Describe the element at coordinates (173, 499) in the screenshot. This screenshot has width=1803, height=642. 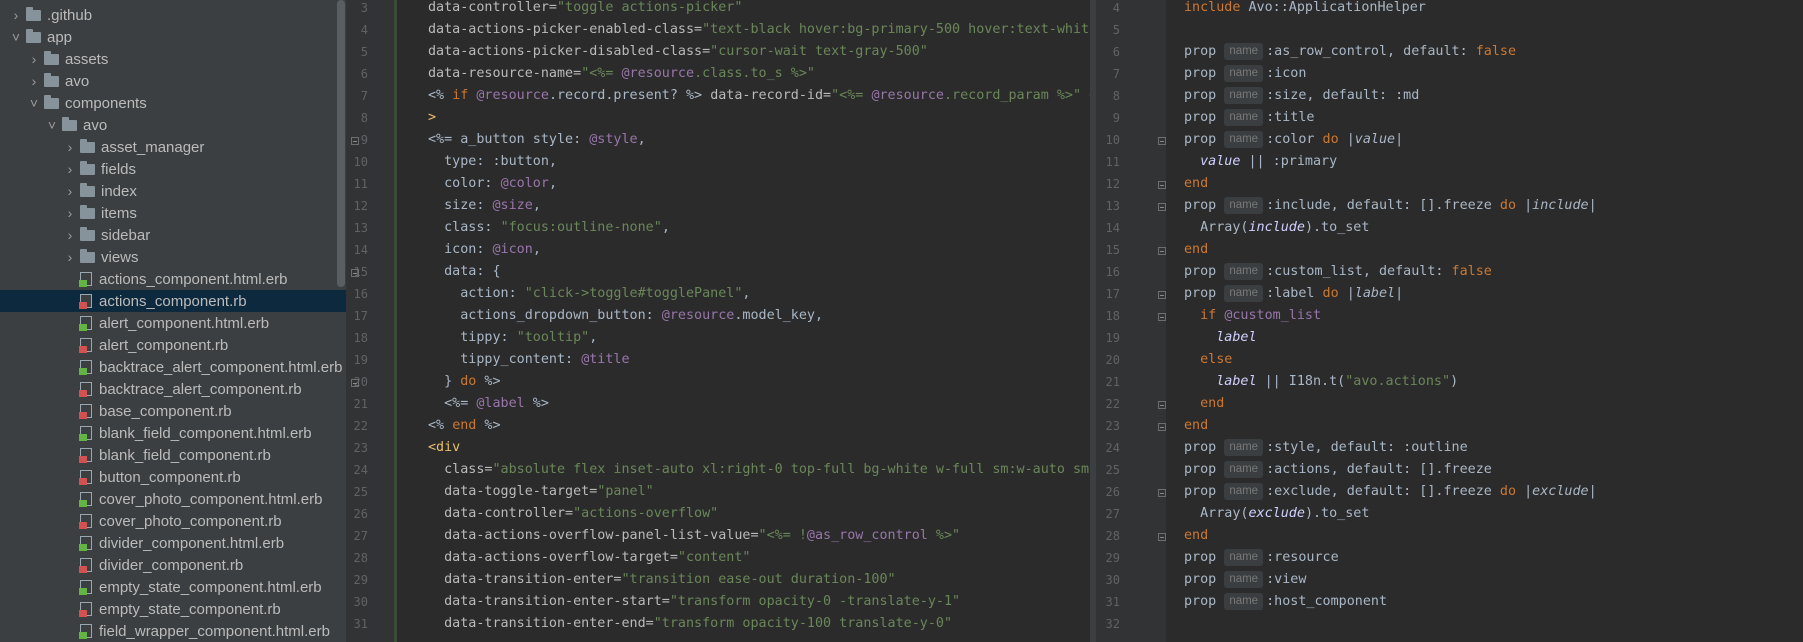
I see `tree-file: cover_photo_component.html.erb` at that location.